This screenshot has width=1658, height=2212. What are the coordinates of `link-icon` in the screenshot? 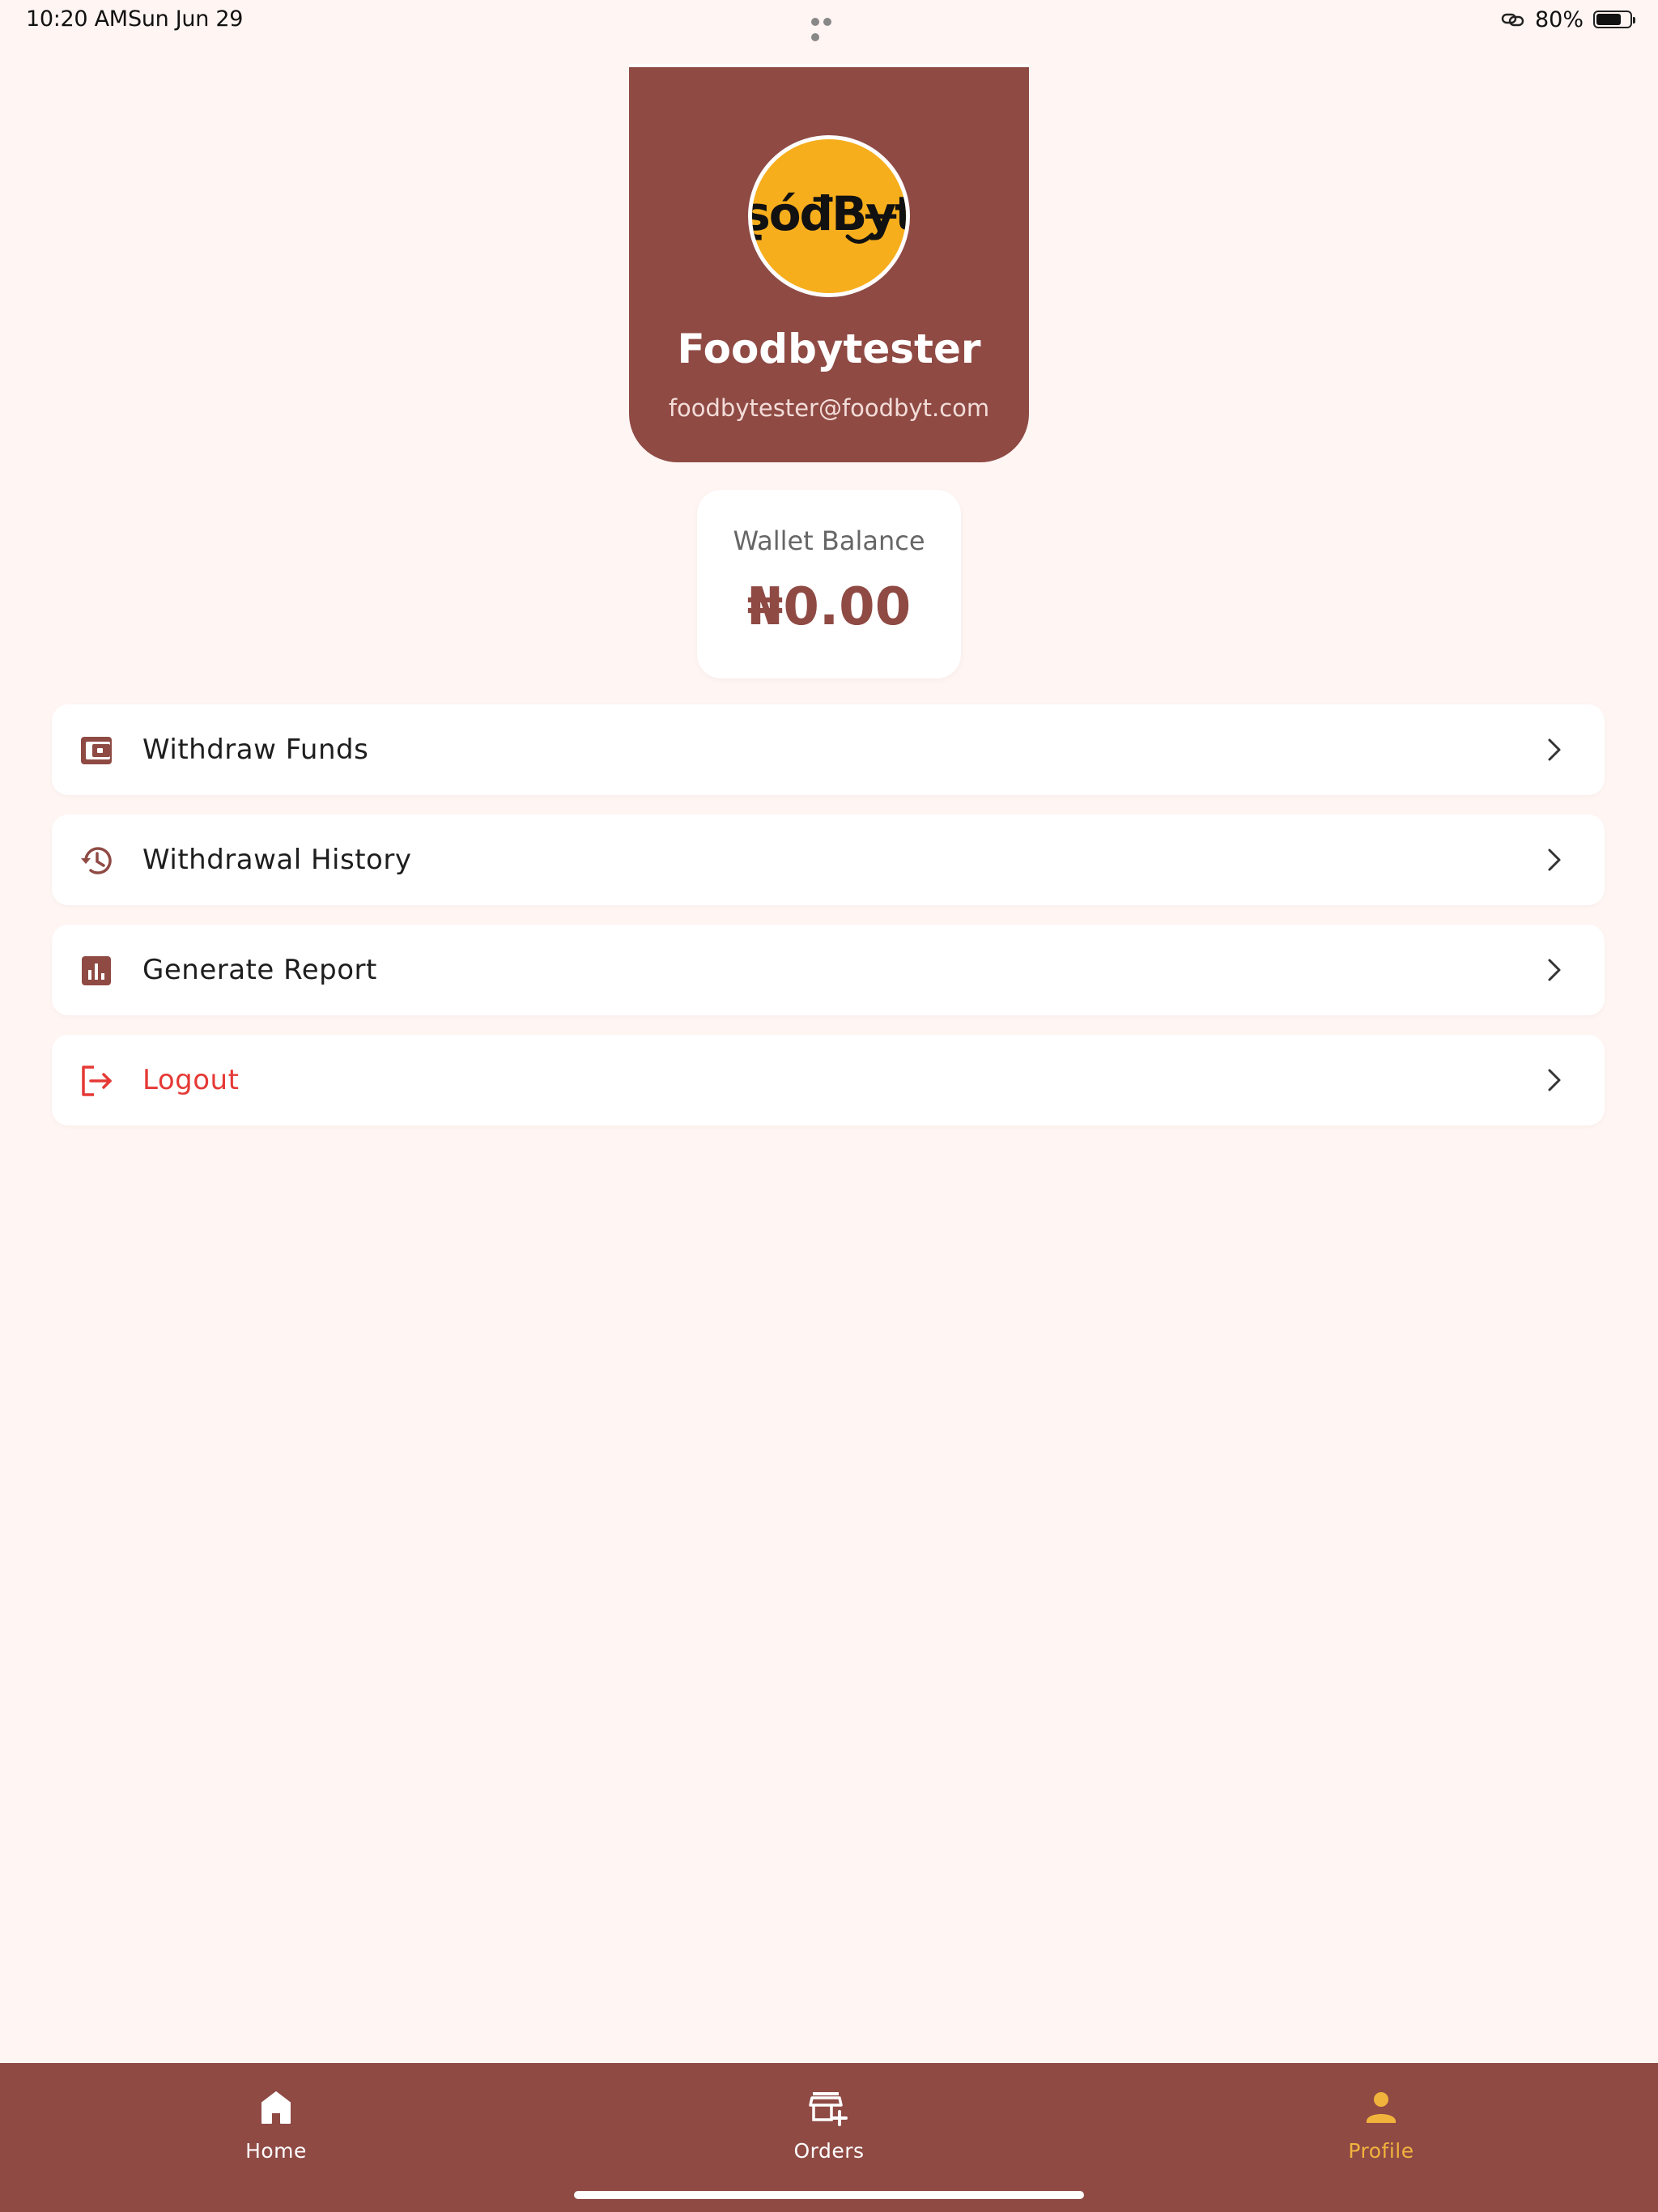 It's located at (1512, 20).